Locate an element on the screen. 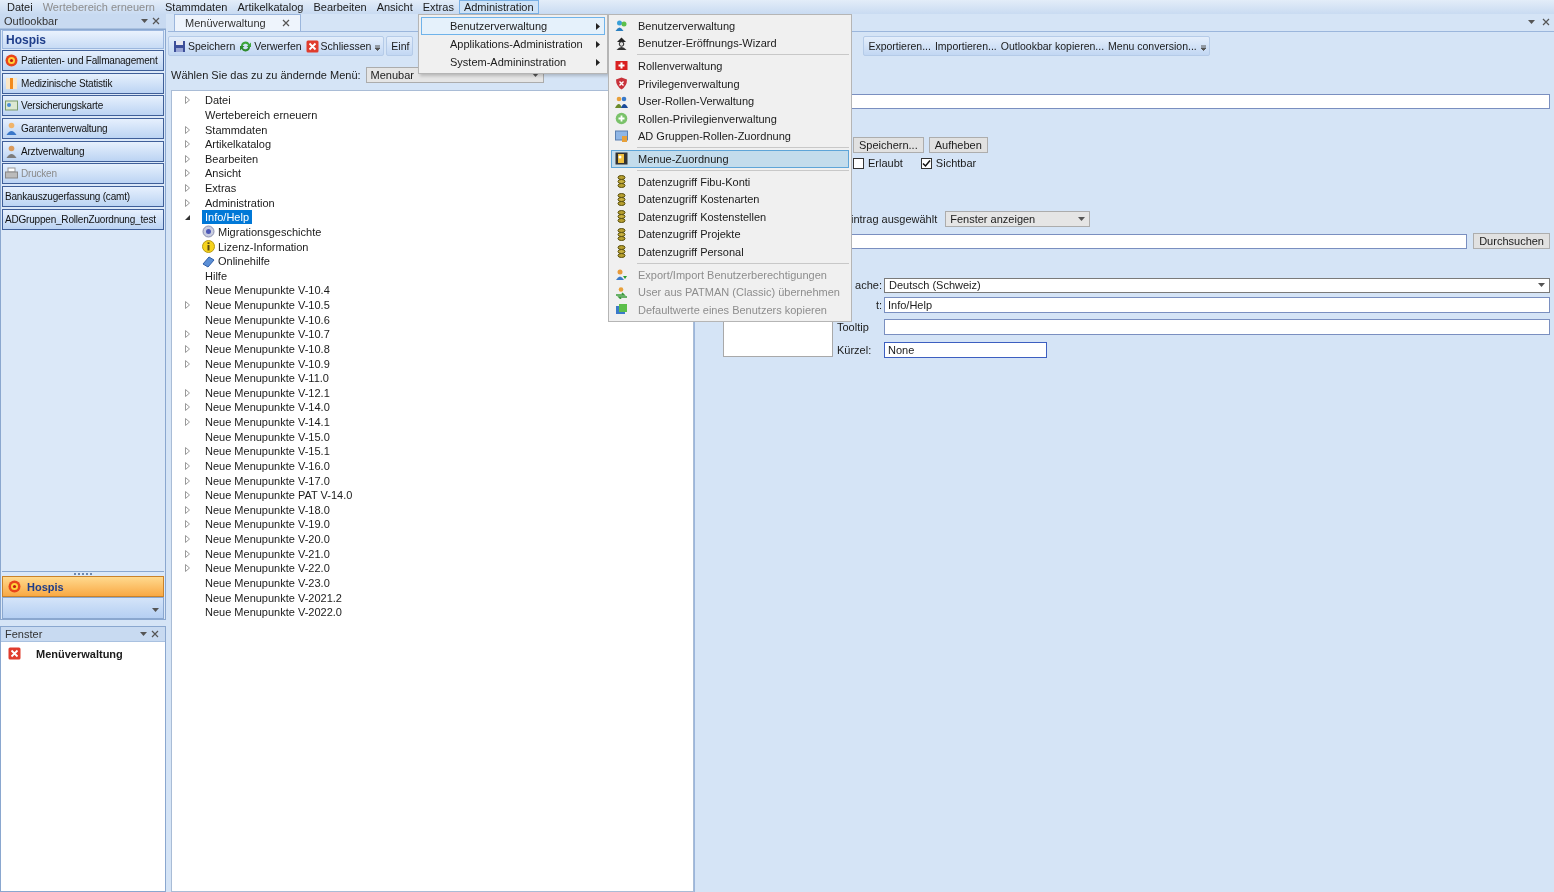 The height and width of the screenshot is (892, 1554). nav-item: Patienten- und Fallmanagement is located at coordinates (83, 60).